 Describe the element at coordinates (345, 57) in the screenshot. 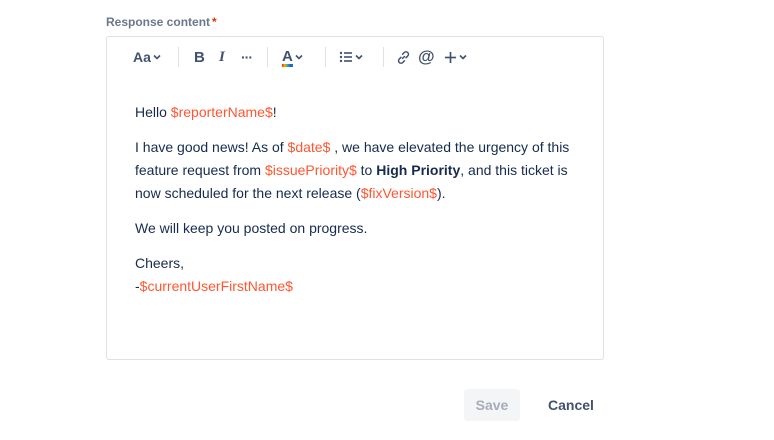

I see `bullet-list-icon` at that location.